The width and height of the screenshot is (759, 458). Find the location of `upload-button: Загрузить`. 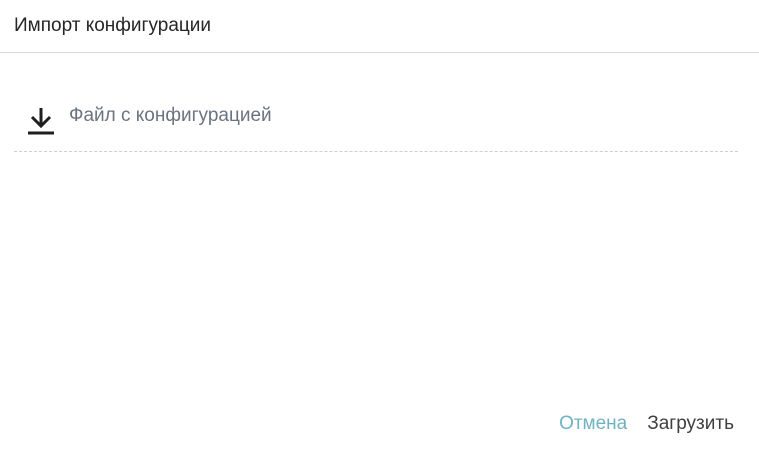

upload-button: Загрузить is located at coordinates (690, 424).